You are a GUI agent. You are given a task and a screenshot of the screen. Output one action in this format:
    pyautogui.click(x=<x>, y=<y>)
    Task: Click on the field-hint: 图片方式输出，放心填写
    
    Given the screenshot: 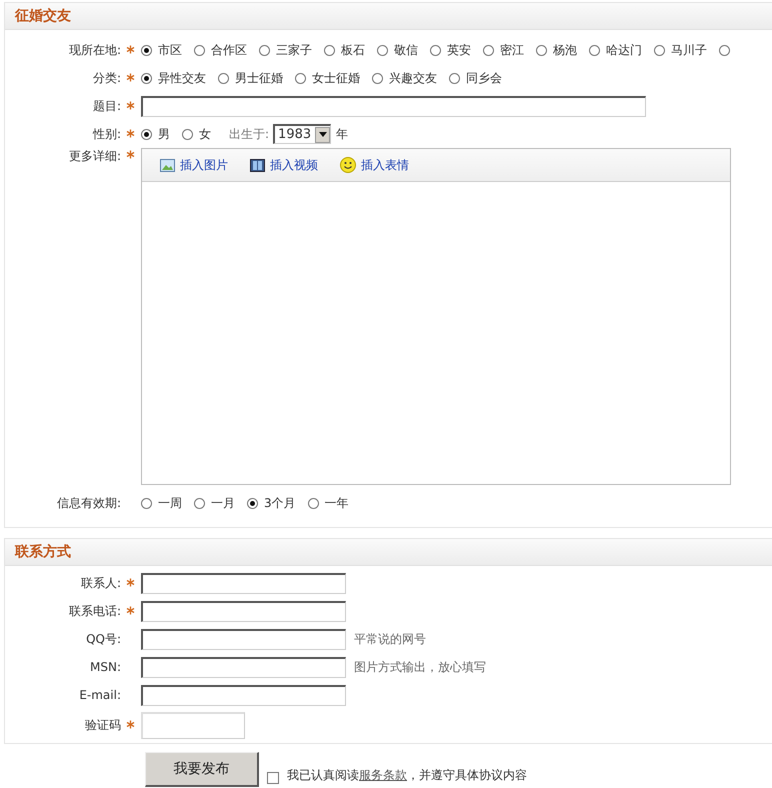 What is the action you would take?
    pyautogui.click(x=420, y=667)
    